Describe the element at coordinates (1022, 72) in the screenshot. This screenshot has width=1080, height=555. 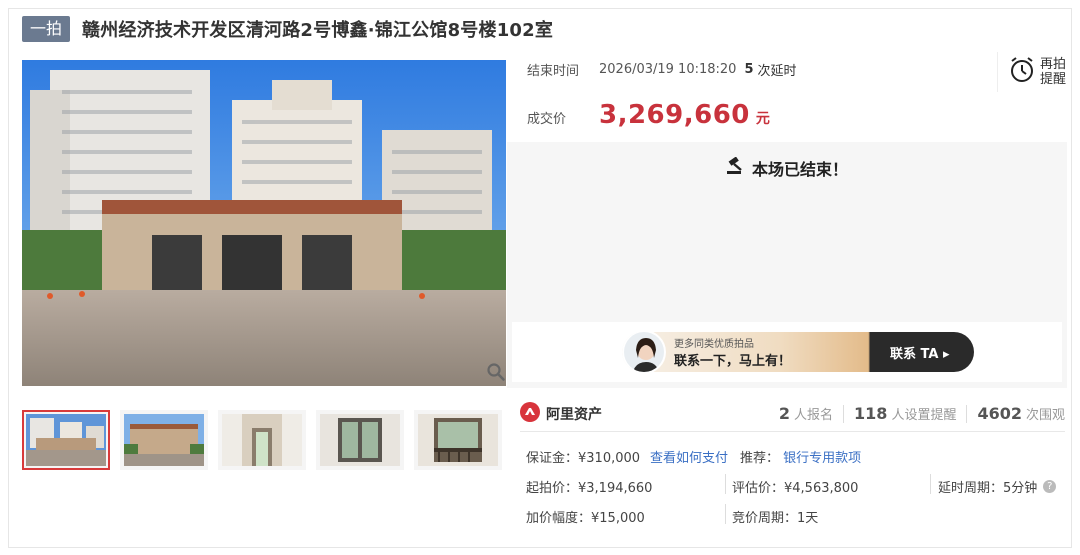
I see `alarm-clock-icon` at that location.